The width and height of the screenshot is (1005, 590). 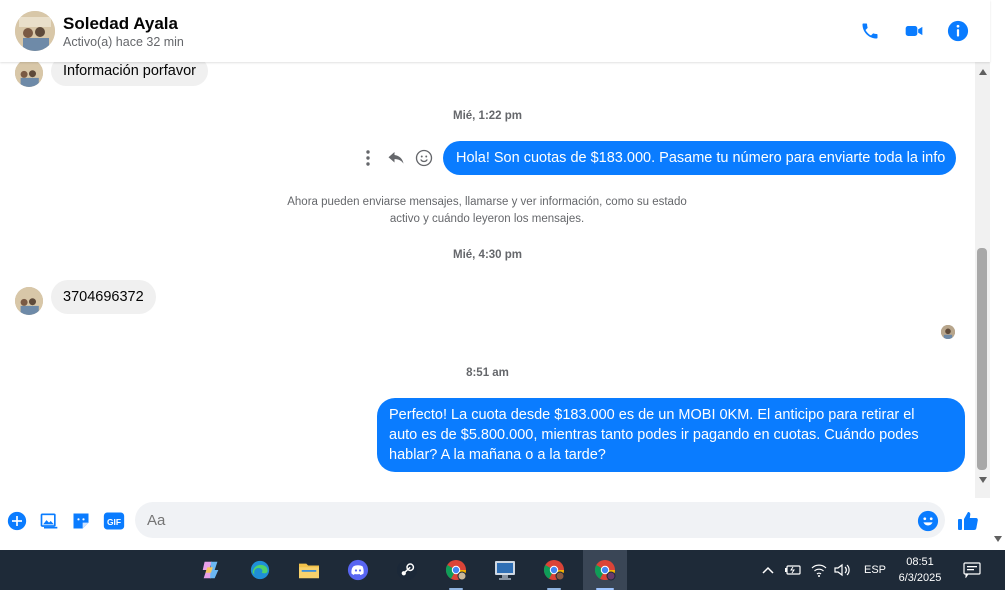 What do you see at coordinates (368, 158) in the screenshot?
I see `more-options-icon` at bounding box center [368, 158].